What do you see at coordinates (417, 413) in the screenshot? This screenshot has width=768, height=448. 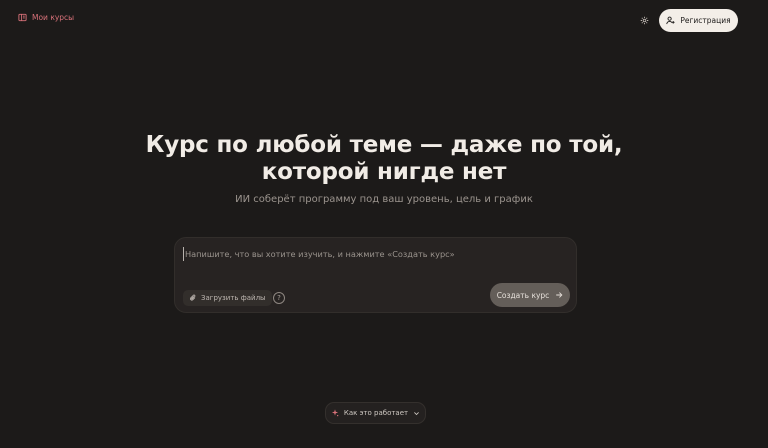 I see `chevron-down-icon` at bounding box center [417, 413].